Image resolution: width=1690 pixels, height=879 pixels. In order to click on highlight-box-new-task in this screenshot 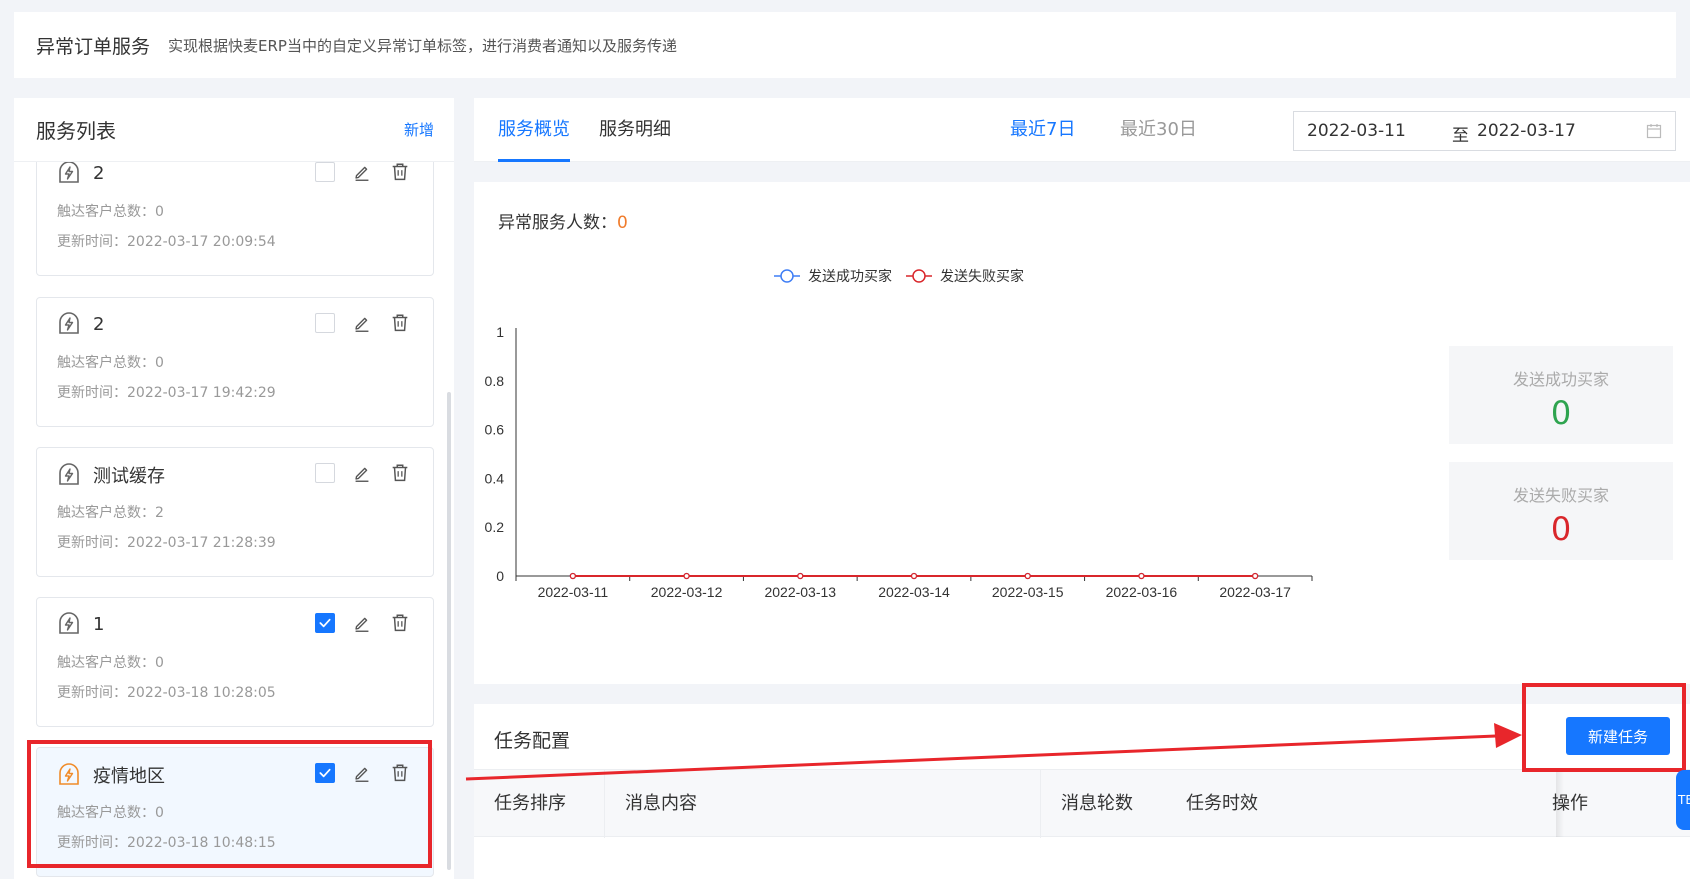, I will do `click(1604, 727)`.